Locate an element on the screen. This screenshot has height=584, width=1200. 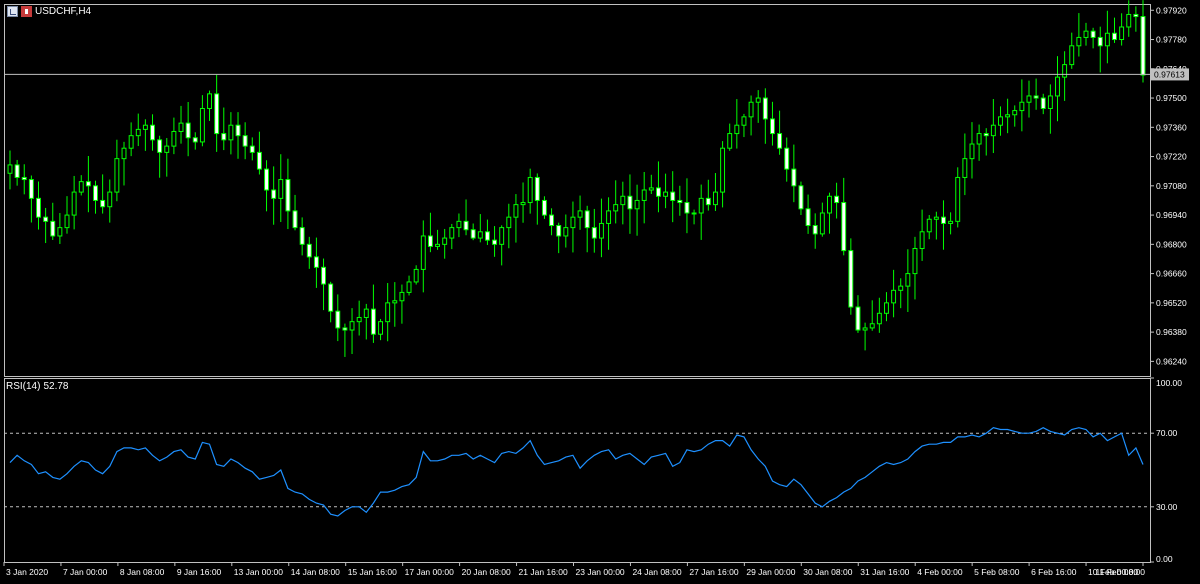
chart-window-icon is located at coordinates (12, 11).